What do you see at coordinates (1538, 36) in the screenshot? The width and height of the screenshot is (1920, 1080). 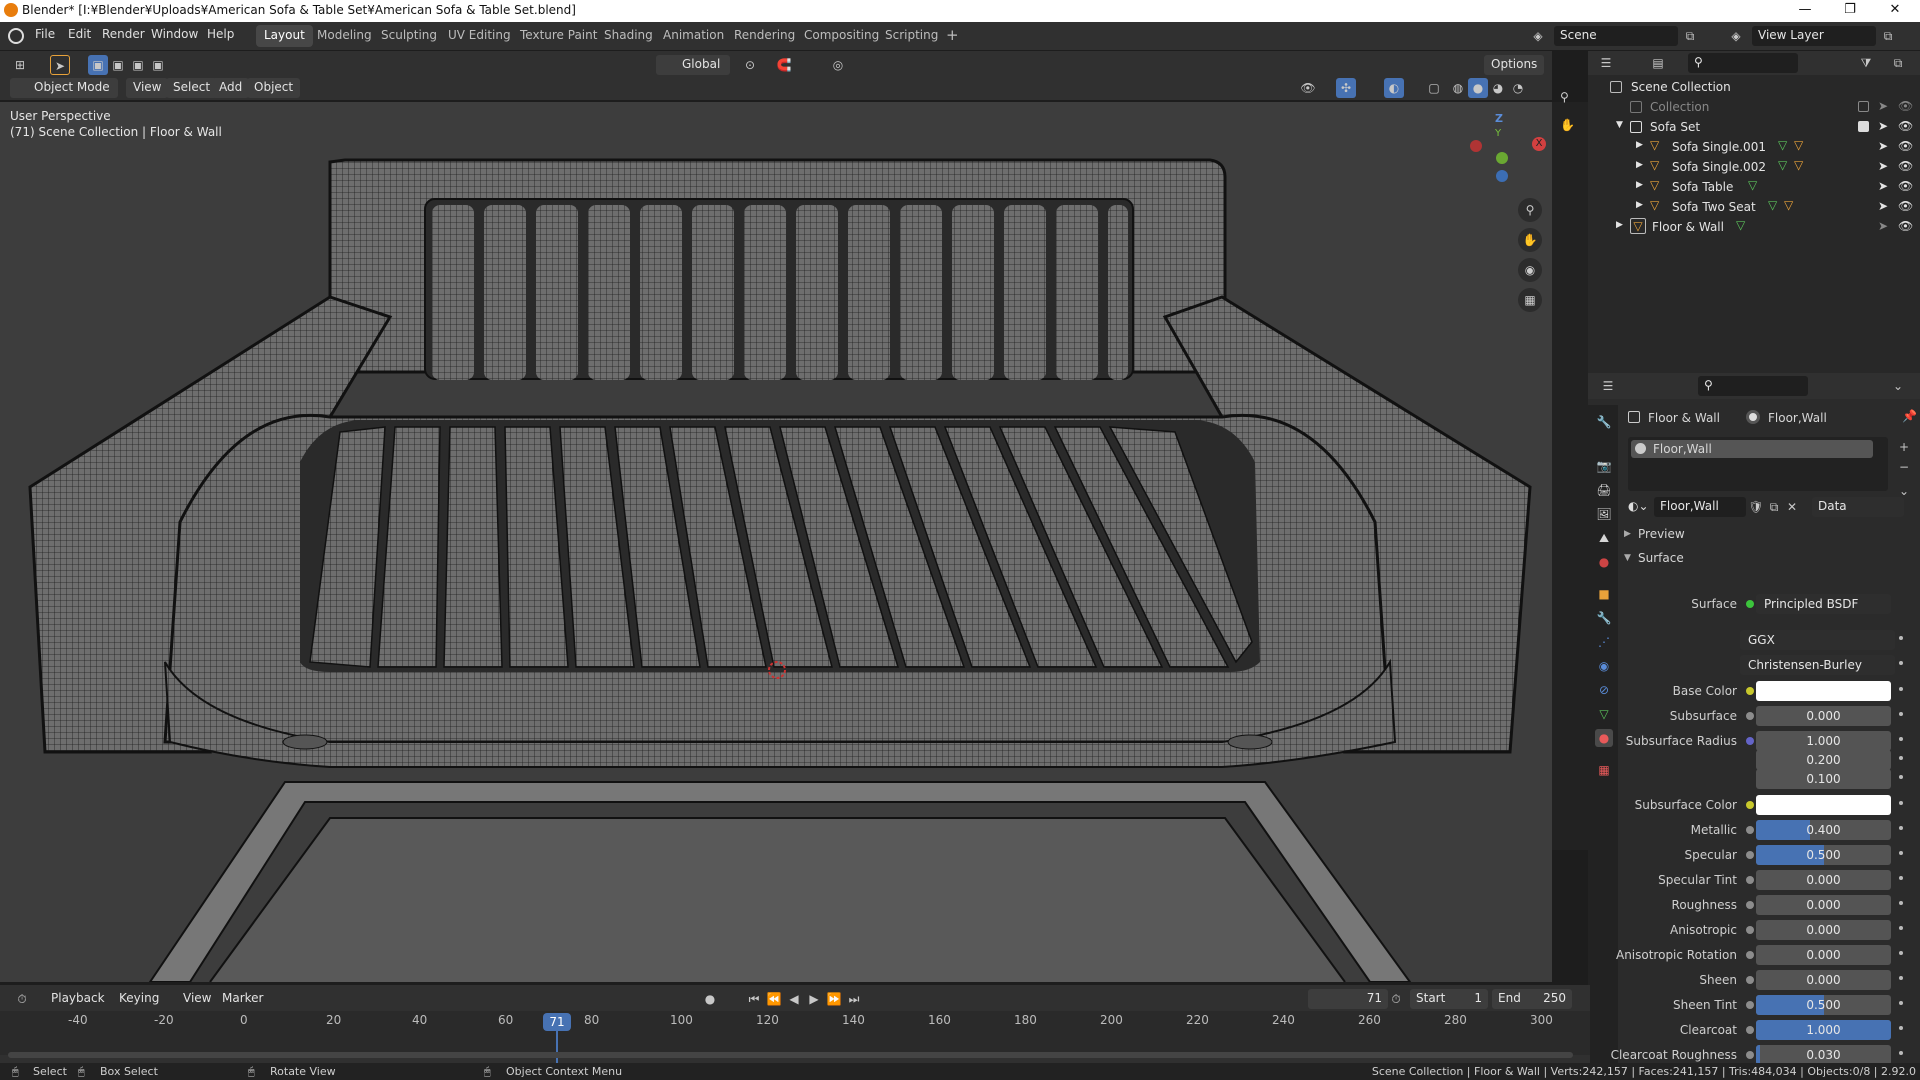 I see `scene-browse-icon: ◈` at bounding box center [1538, 36].